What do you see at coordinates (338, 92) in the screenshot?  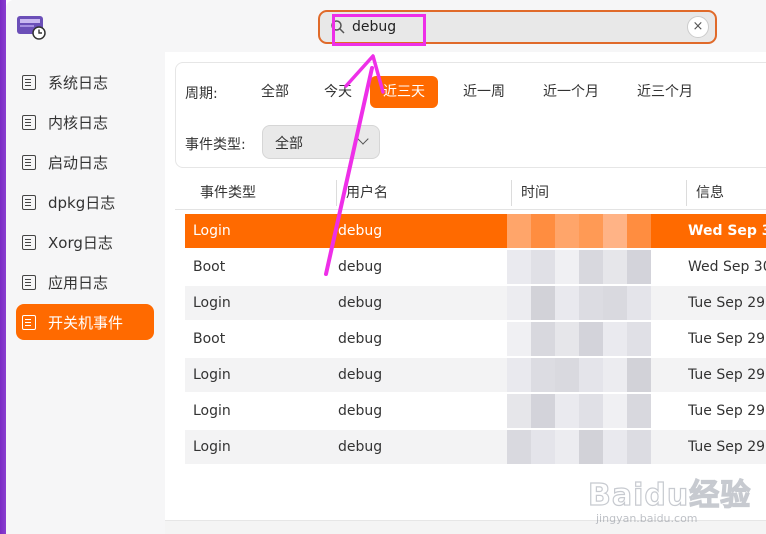 I see `period-today-button: 今天` at bounding box center [338, 92].